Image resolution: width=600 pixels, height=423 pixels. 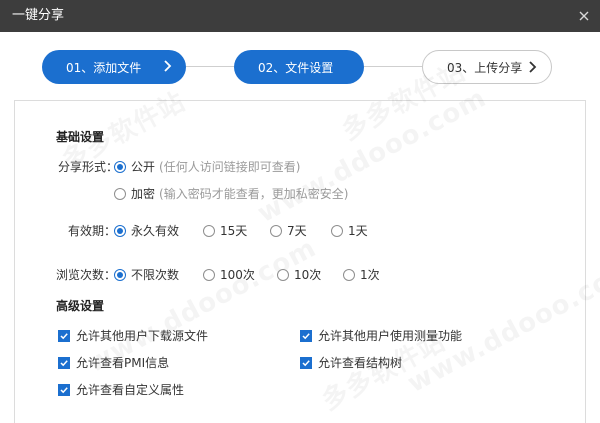 What do you see at coordinates (297, 231) in the screenshot?
I see `option-label: 7天` at bounding box center [297, 231].